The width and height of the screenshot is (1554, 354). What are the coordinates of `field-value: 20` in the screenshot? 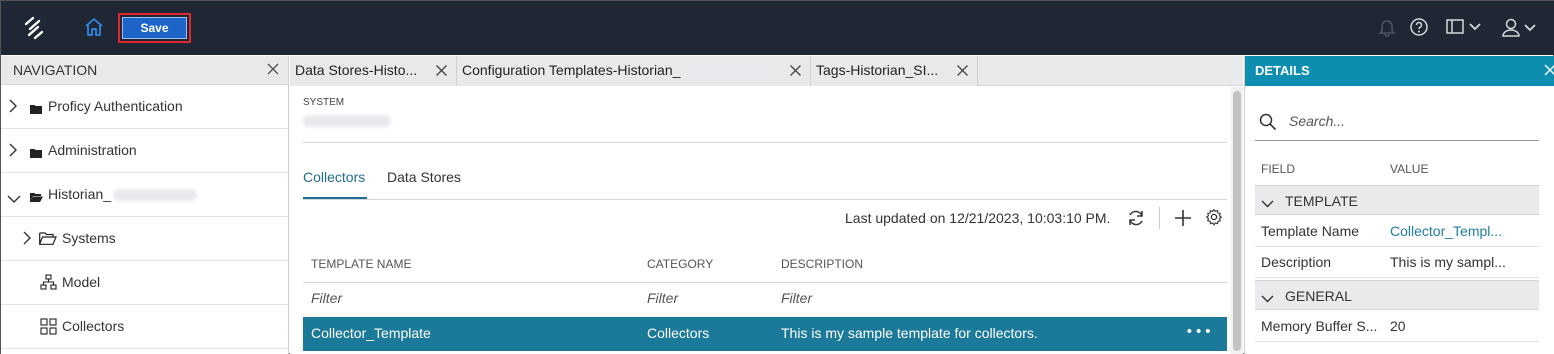 It's located at (1398, 326).